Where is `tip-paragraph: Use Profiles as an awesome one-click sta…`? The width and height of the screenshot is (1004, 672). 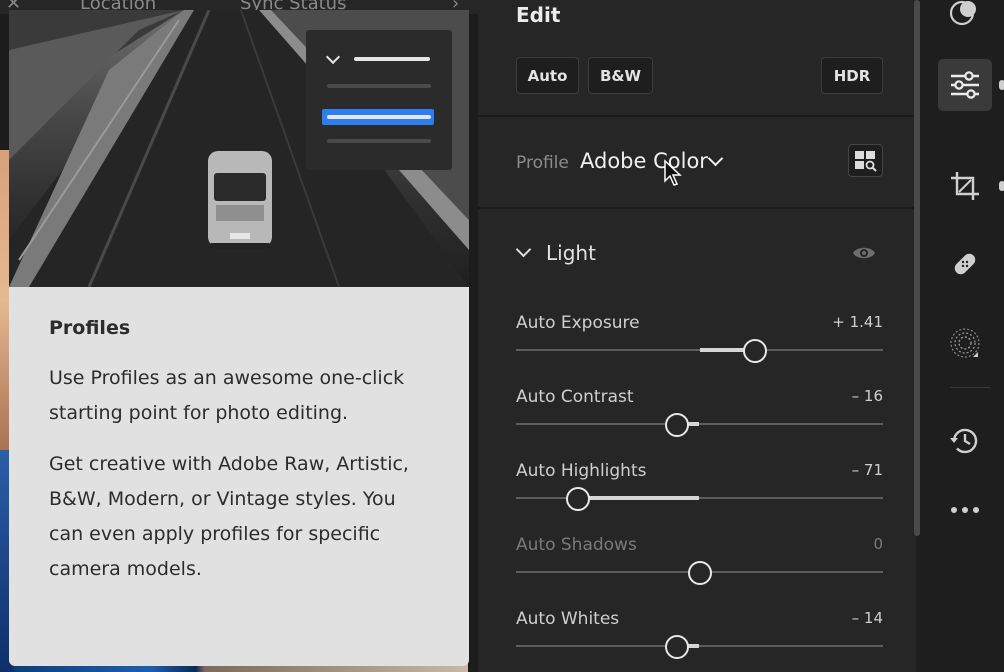 tip-paragraph: Use Profiles as an awesome one-click sta… is located at coordinates (227, 395).